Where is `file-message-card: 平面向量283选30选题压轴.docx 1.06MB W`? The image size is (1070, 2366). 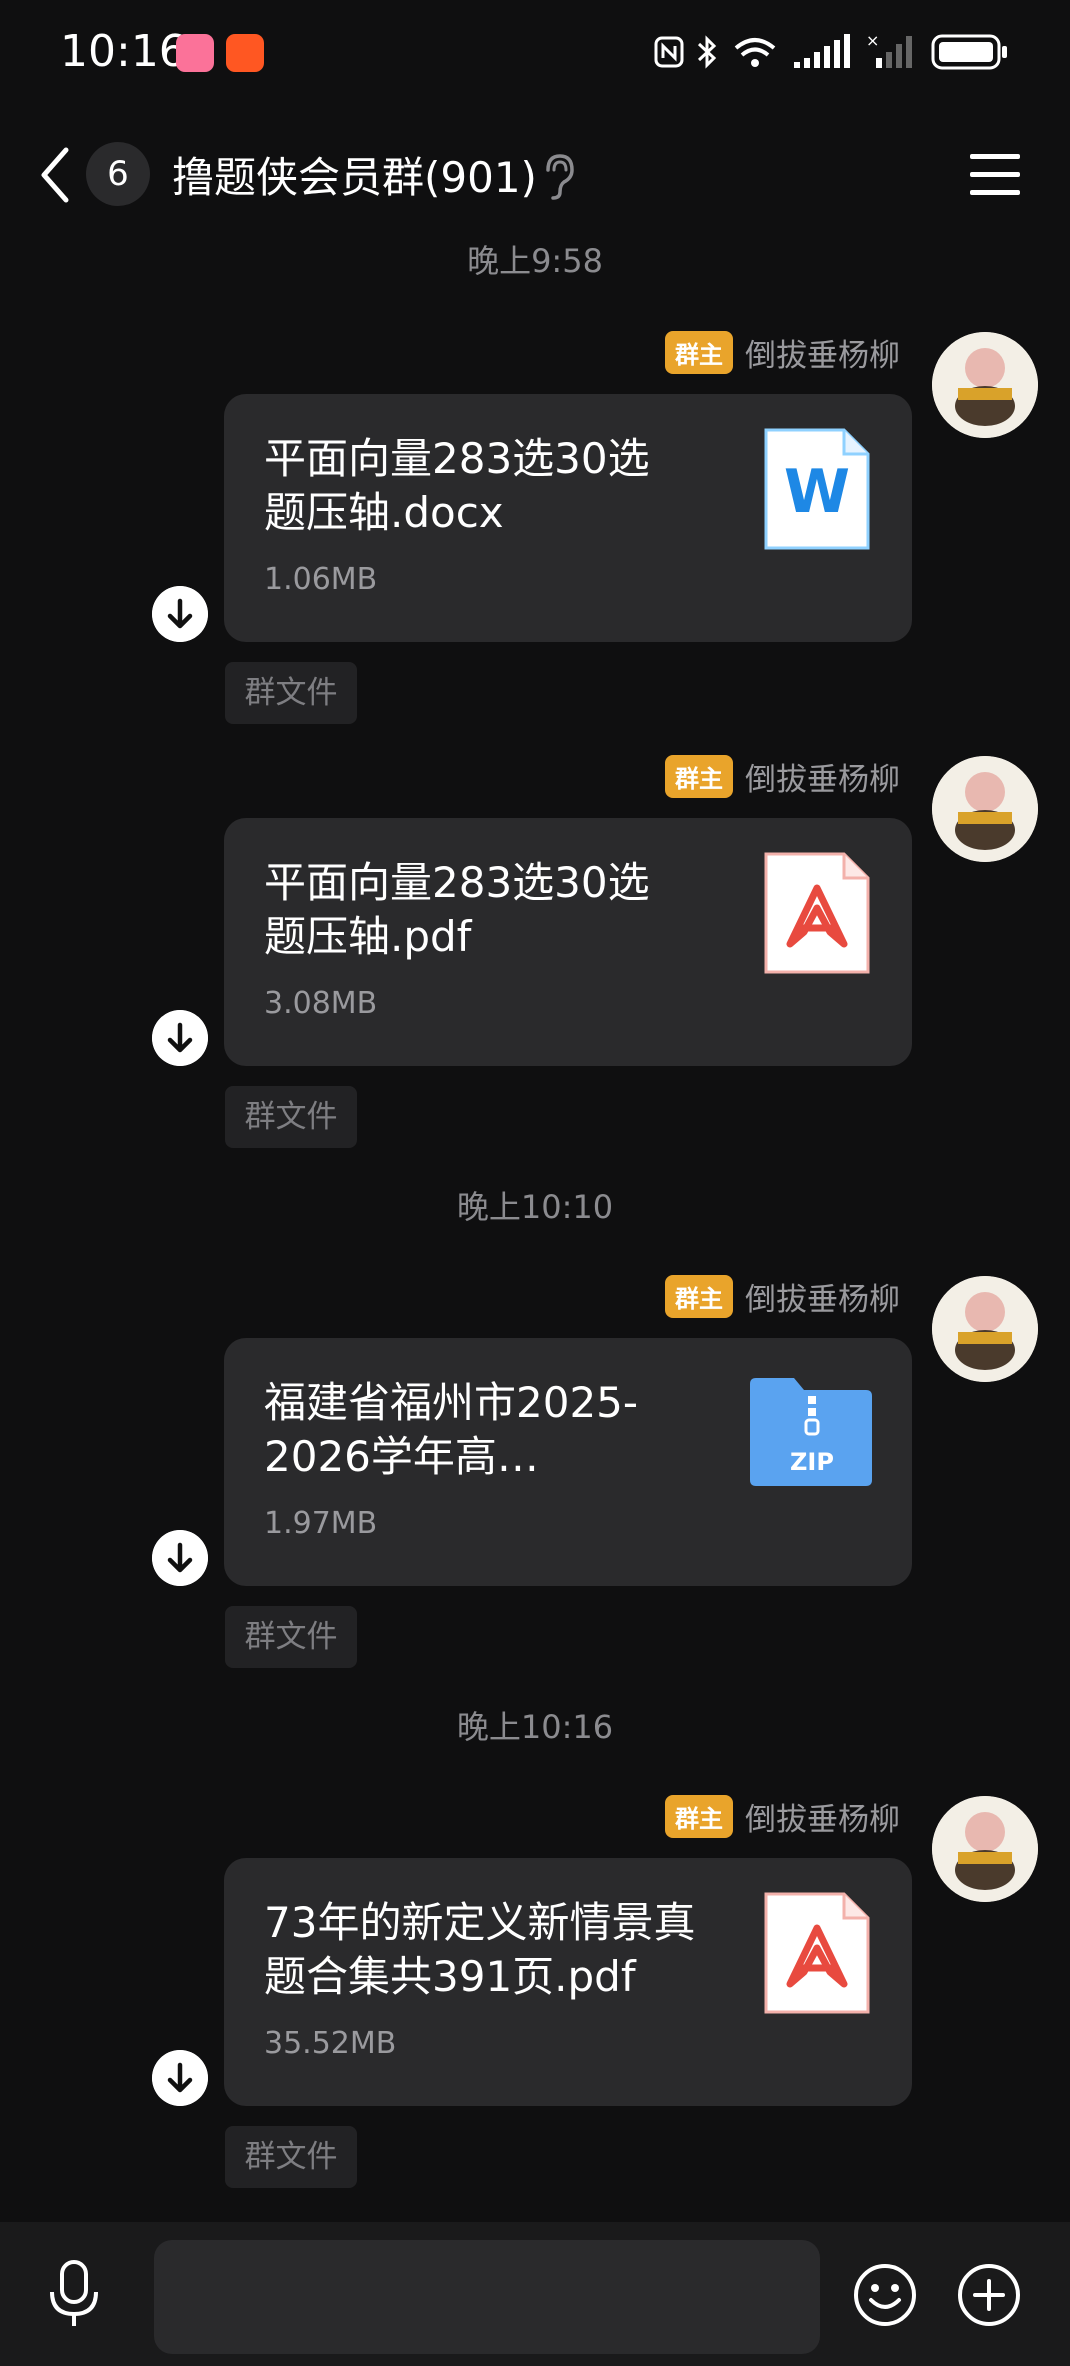 file-message-card: 平面向量283选30选题压轴.docx 1.06MB W is located at coordinates (568, 518).